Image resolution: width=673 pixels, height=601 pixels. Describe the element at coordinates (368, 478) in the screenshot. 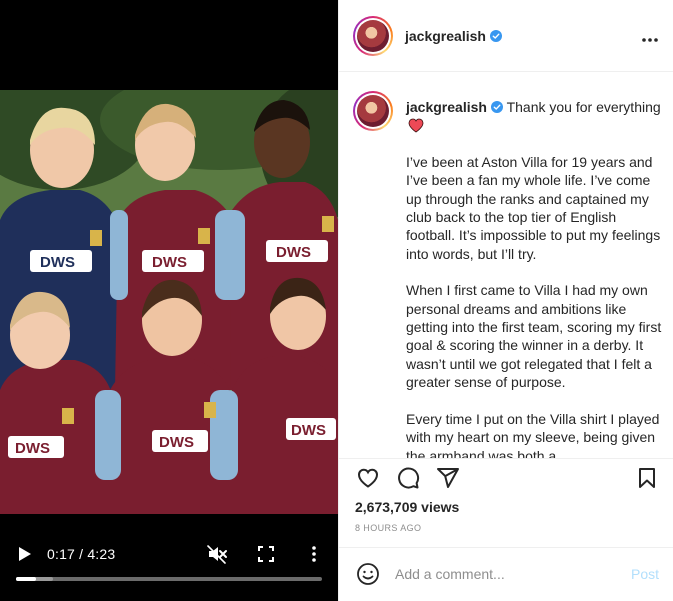

I see `heart-icon` at that location.